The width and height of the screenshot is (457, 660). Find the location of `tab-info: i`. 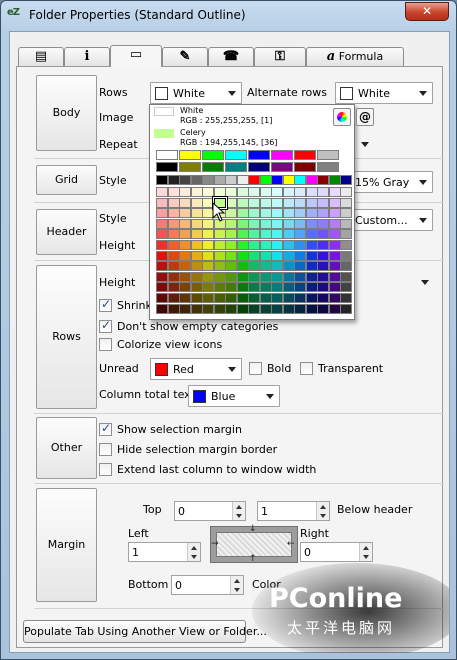

tab-info: i is located at coordinates (87, 56).